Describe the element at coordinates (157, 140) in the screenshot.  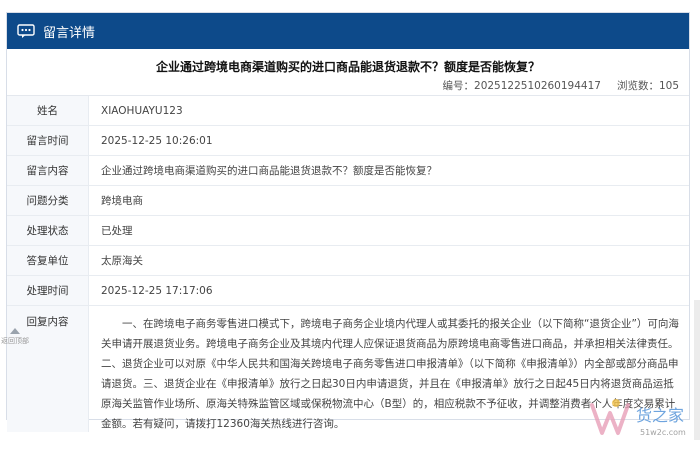
I see `row-value: 2025-12-25 10:26:01` at that location.